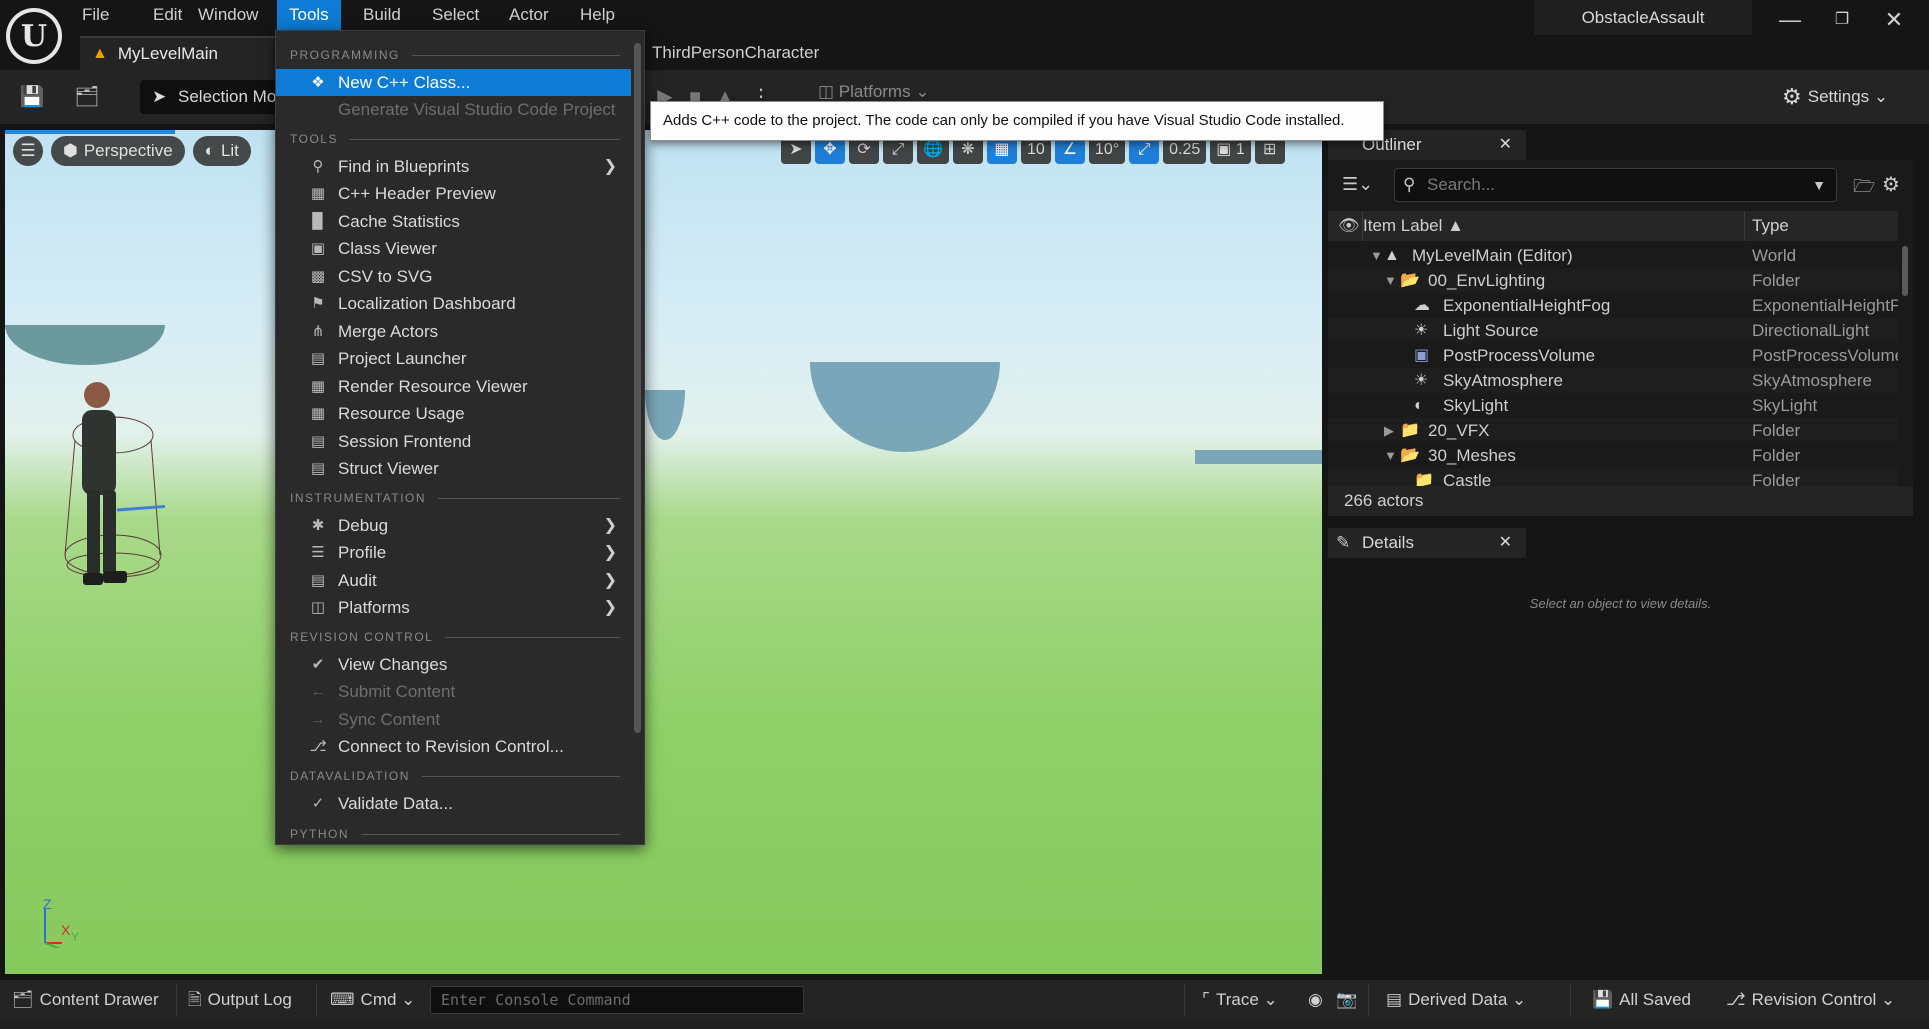 The width and height of the screenshot is (1929, 1029). I want to click on menu-tools: Tools, so click(309, 15).